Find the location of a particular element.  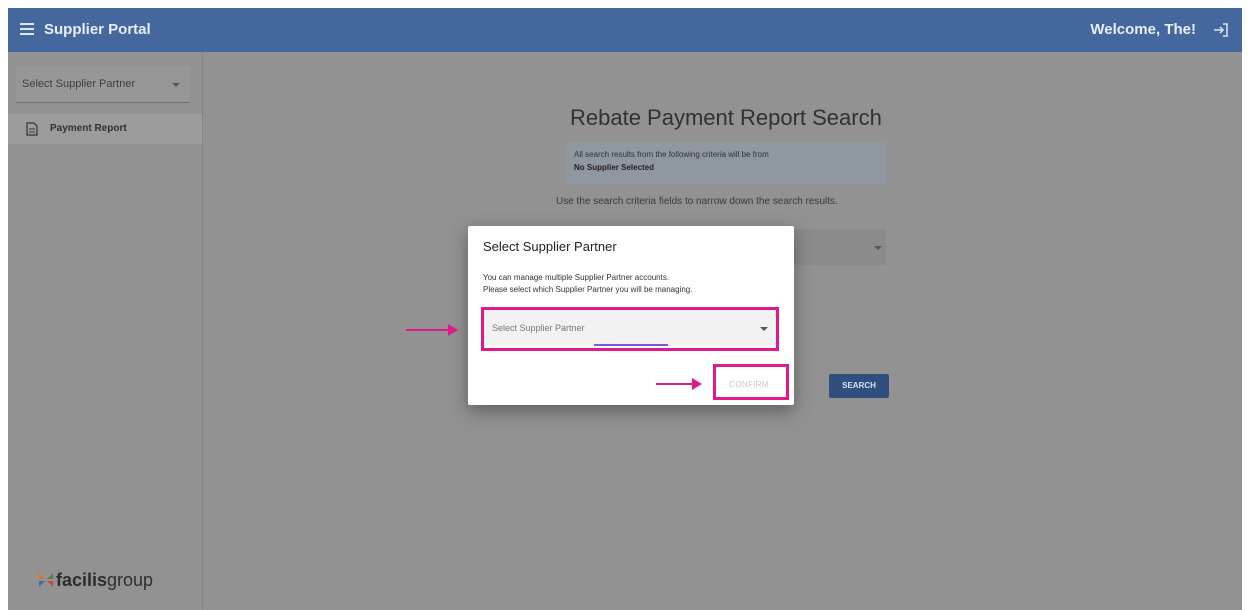

facilis-group-logo: facilisgroup is located at coordinates (96, 580).